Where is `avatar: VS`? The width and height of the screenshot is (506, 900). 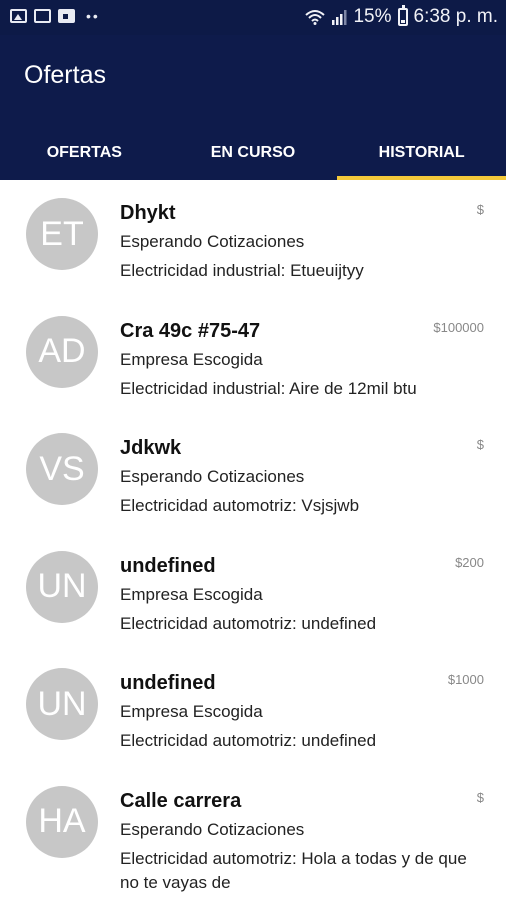 avatar: VS is located at coordinates (62, 469).